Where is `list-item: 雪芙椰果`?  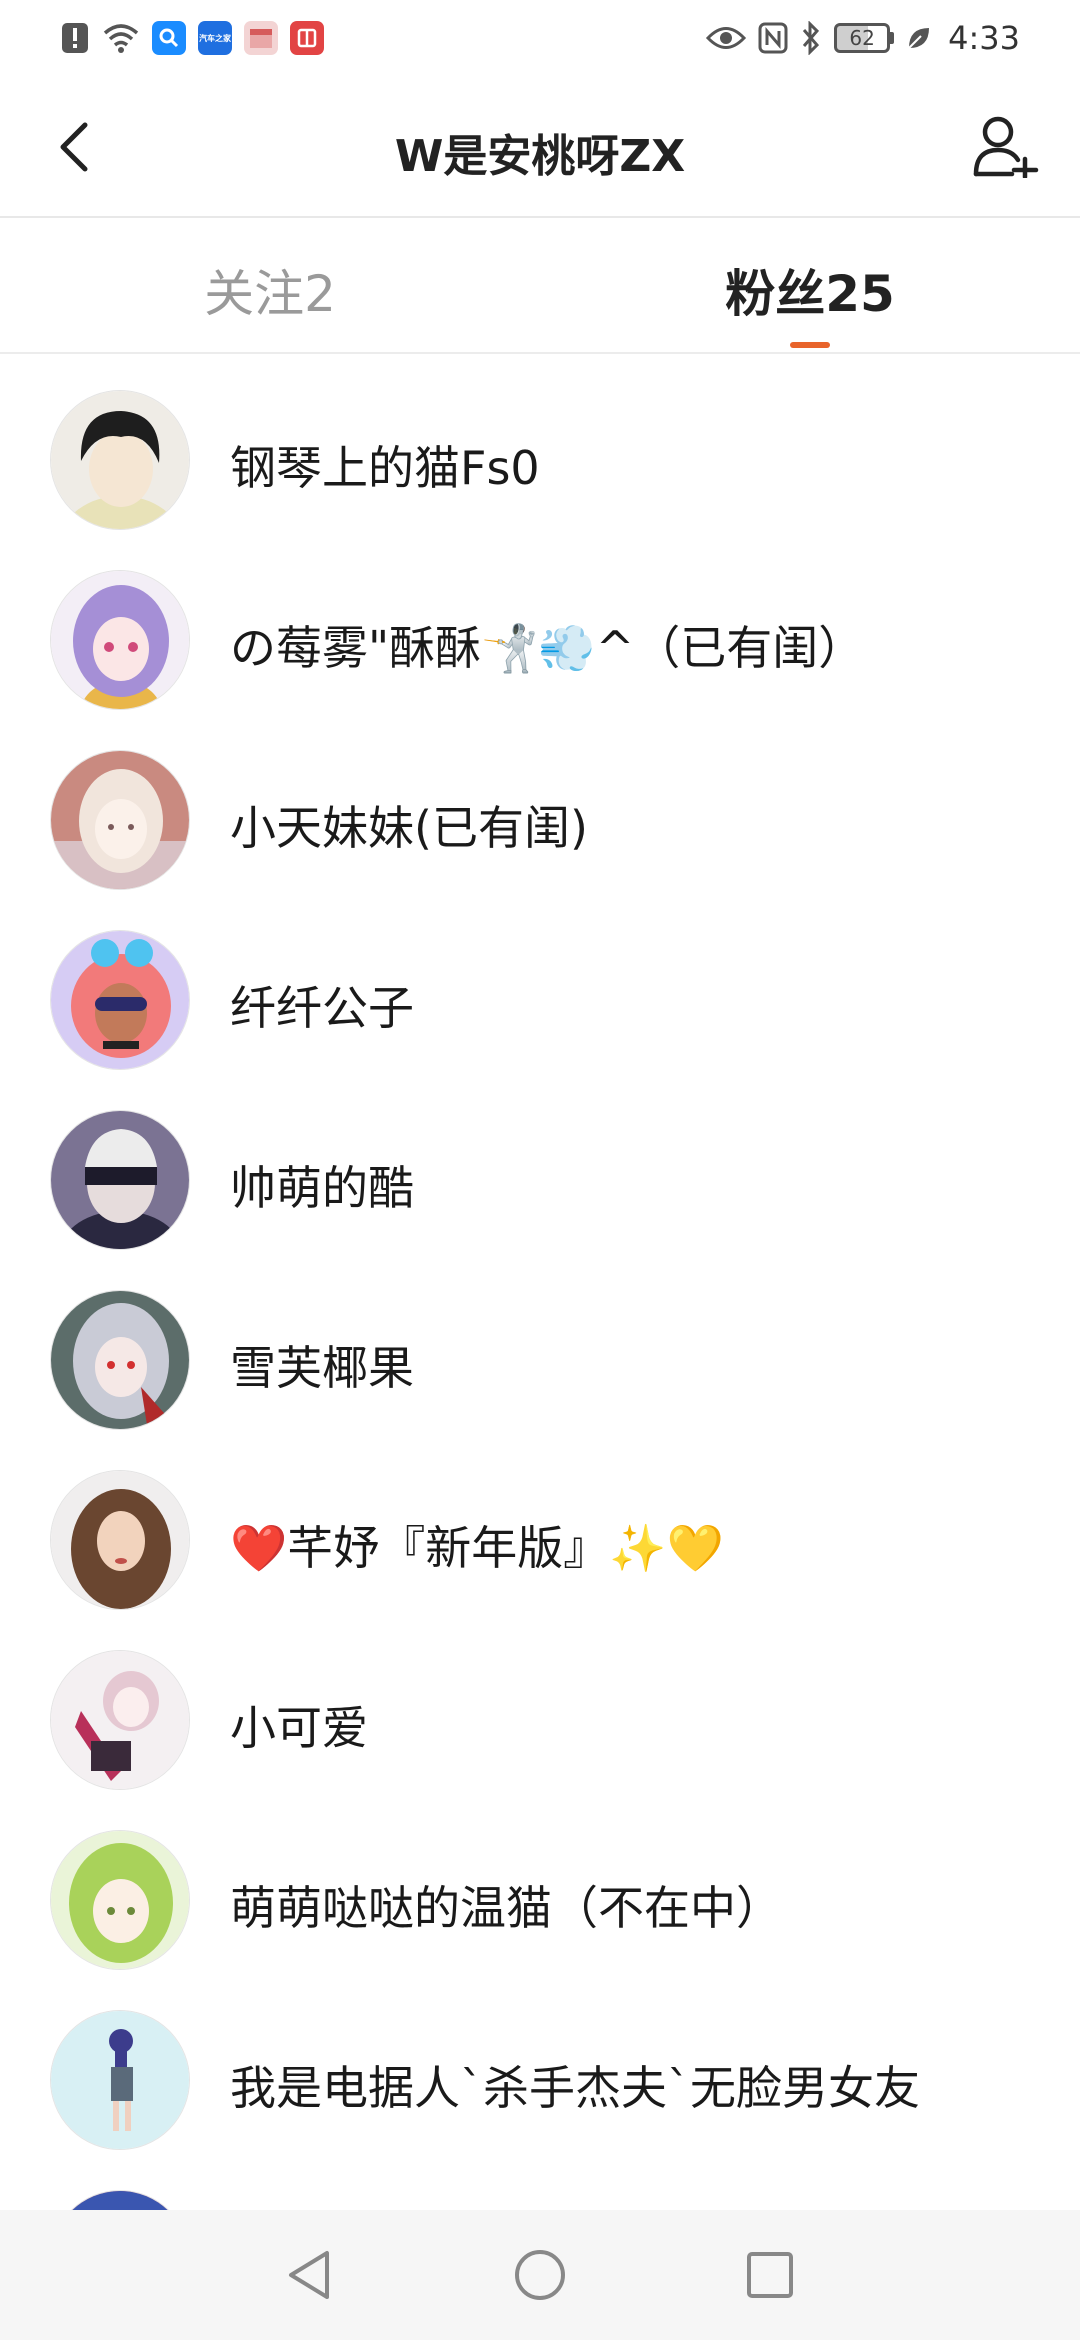
list-item: 雪芙椰果 is located at coordinates (540, 1360).